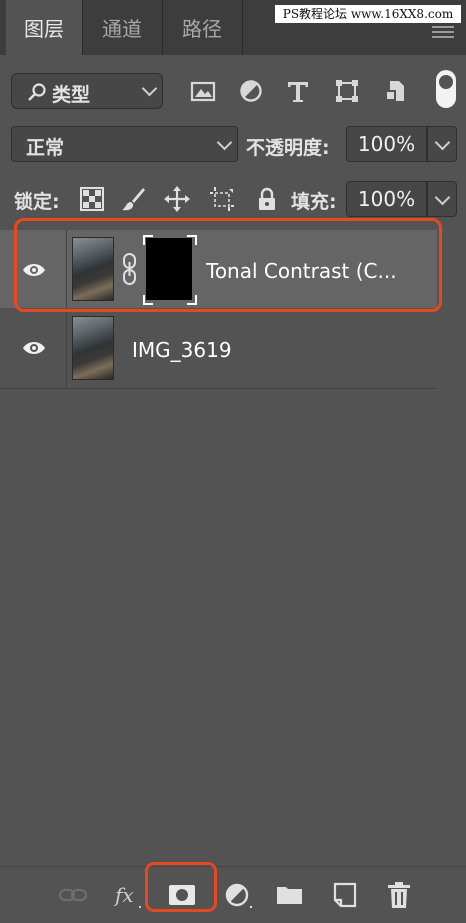 The height and width of the screenshot is (923, 466). What do you see at coordinates (238, 895) in the screenshot?
I see `new-adjustment-layer-icon` at bounding box center [238, 895].